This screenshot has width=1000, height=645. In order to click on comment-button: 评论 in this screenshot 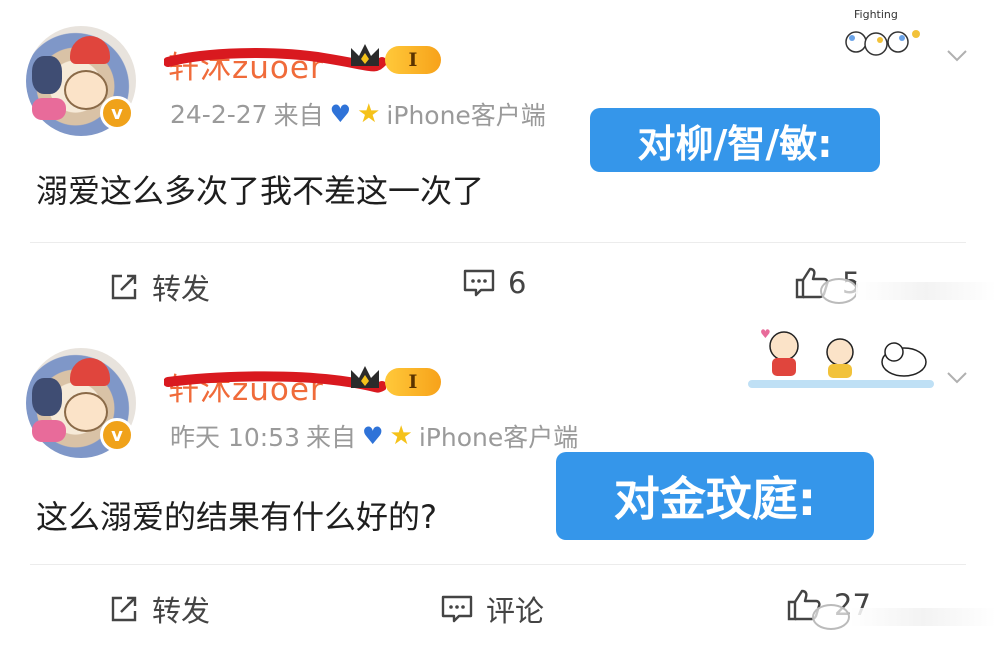, I will do `click(492, 609)`.